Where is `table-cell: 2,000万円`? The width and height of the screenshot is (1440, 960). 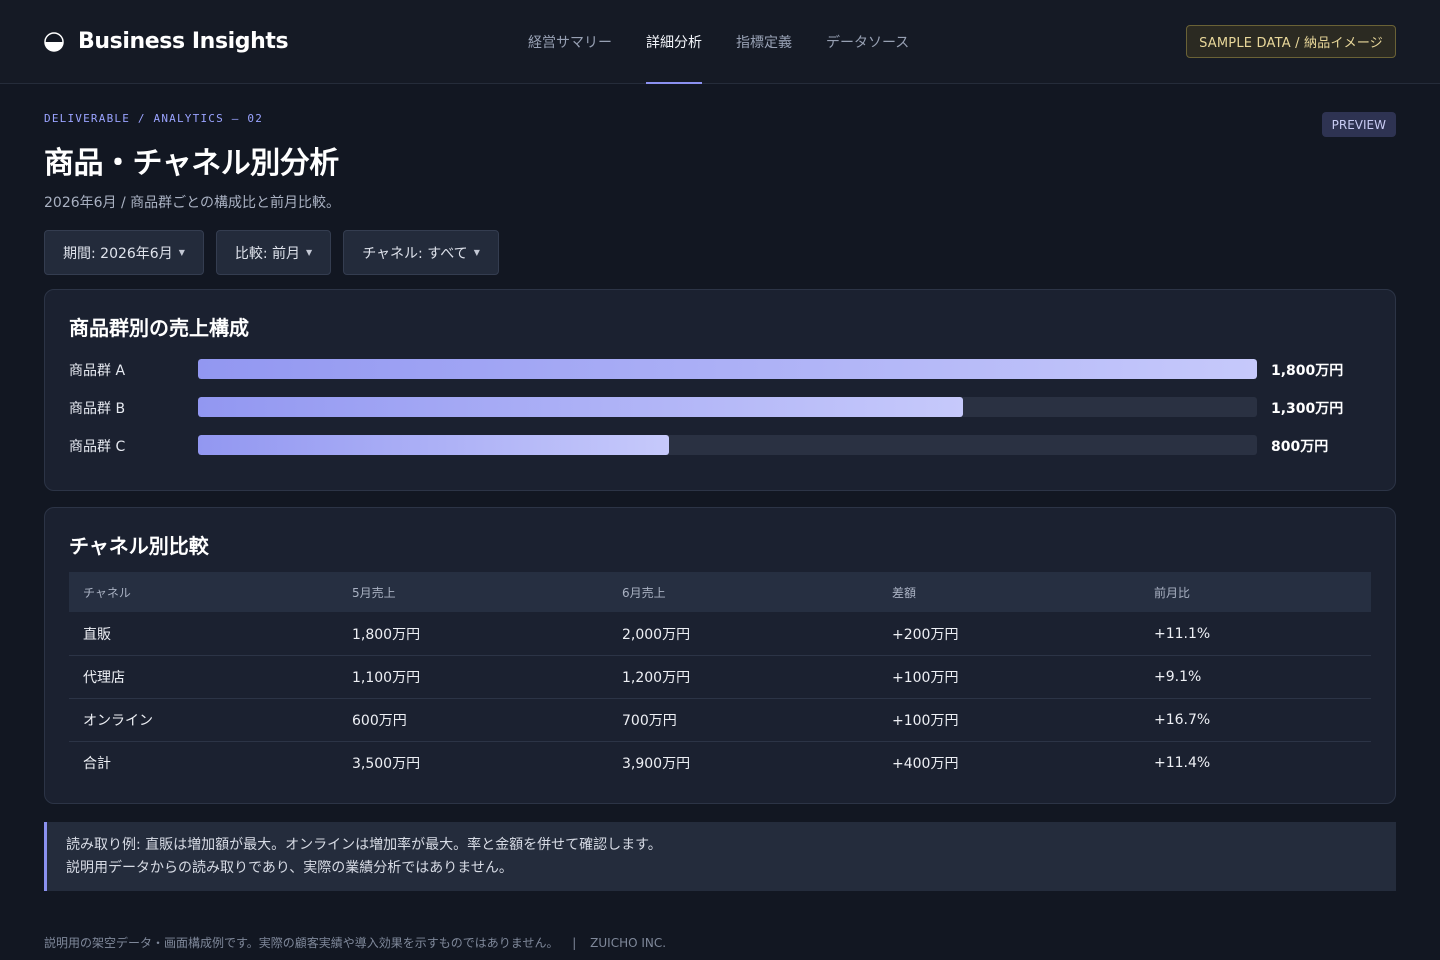 table-cell: 2,000万円 is located at coordinates (656, 634).